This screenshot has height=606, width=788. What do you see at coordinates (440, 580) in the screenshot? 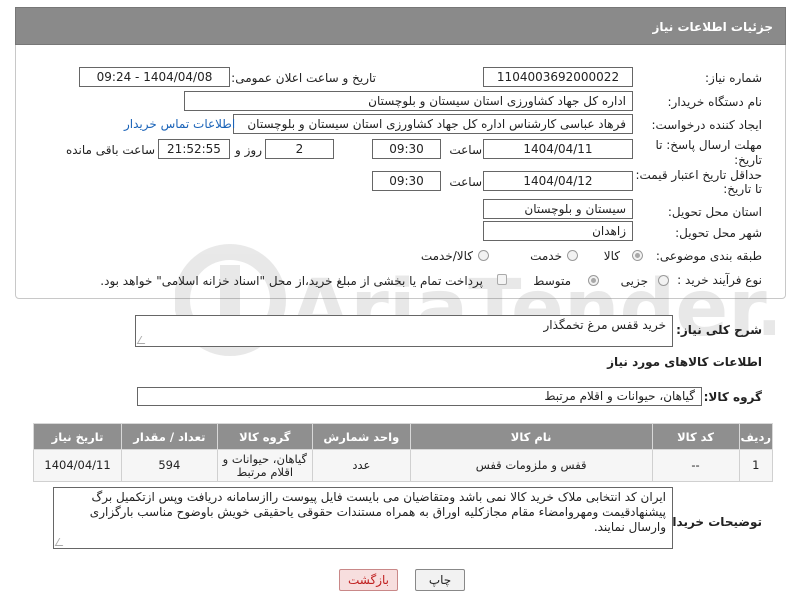
I see `print-button: چاپ` at bounding box center [440, 580].